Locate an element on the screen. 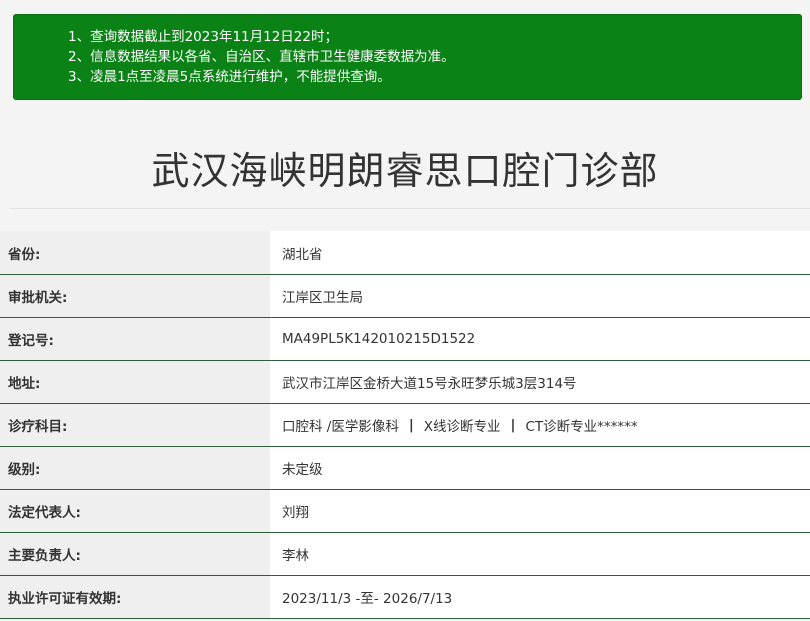  table-row: 省份: 湖北省 is located at coordinates (405, 253).